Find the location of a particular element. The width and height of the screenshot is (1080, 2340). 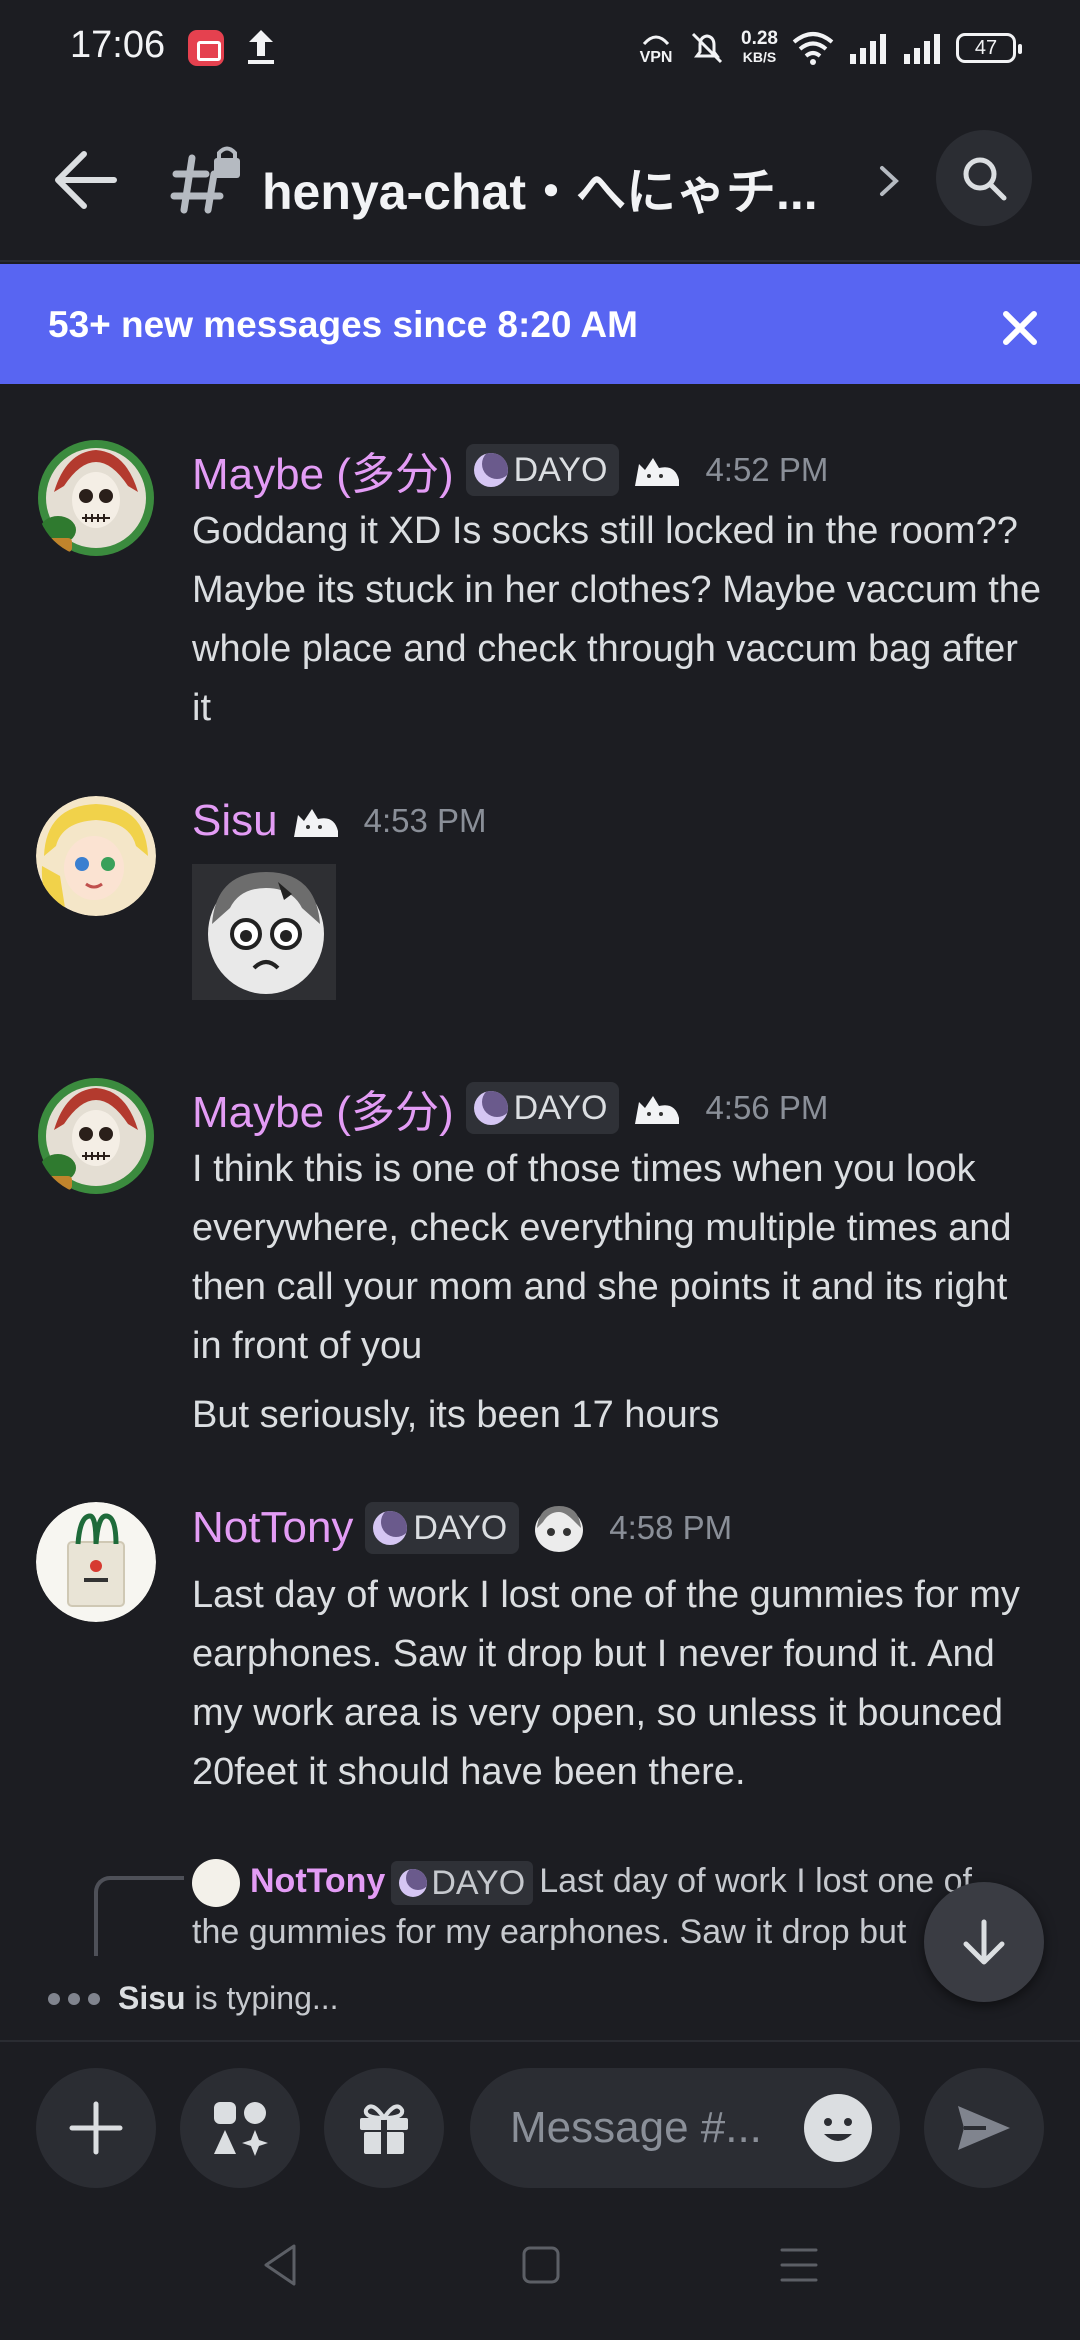

vpn-icon: VPN is located at coordinates (656, 48).